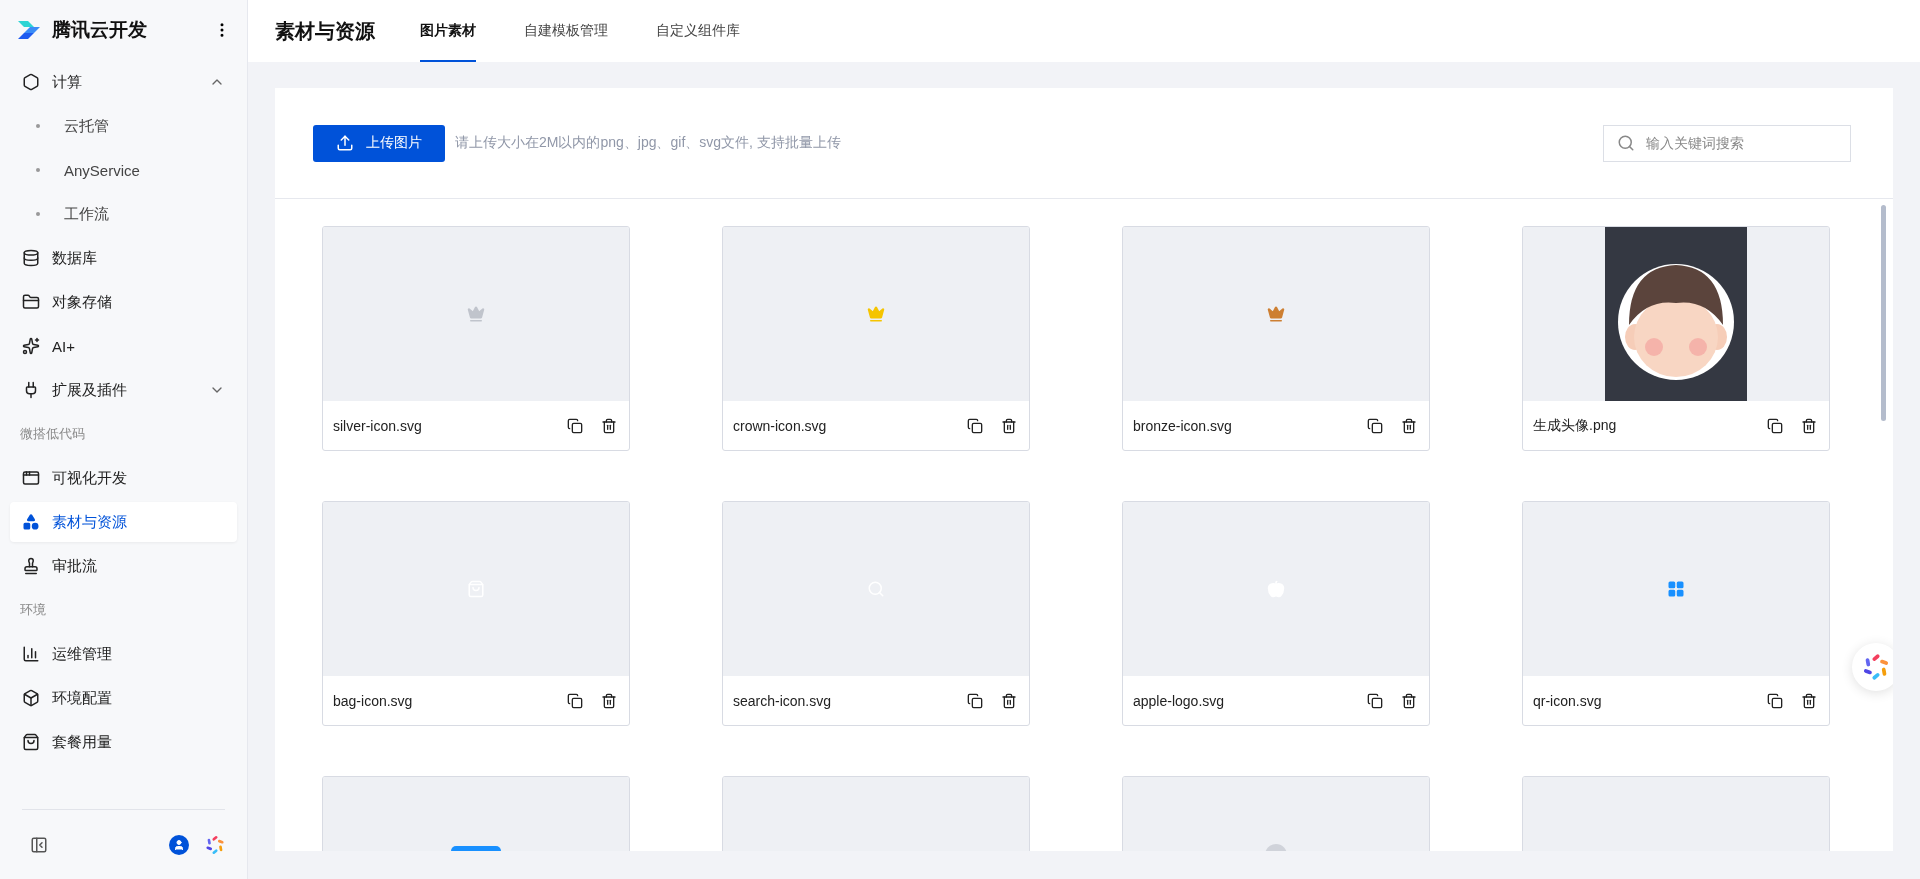 This screenshot has width=1920, height=879. I want to click on asset-card: apple-logo.svg, so click(1276, 613).